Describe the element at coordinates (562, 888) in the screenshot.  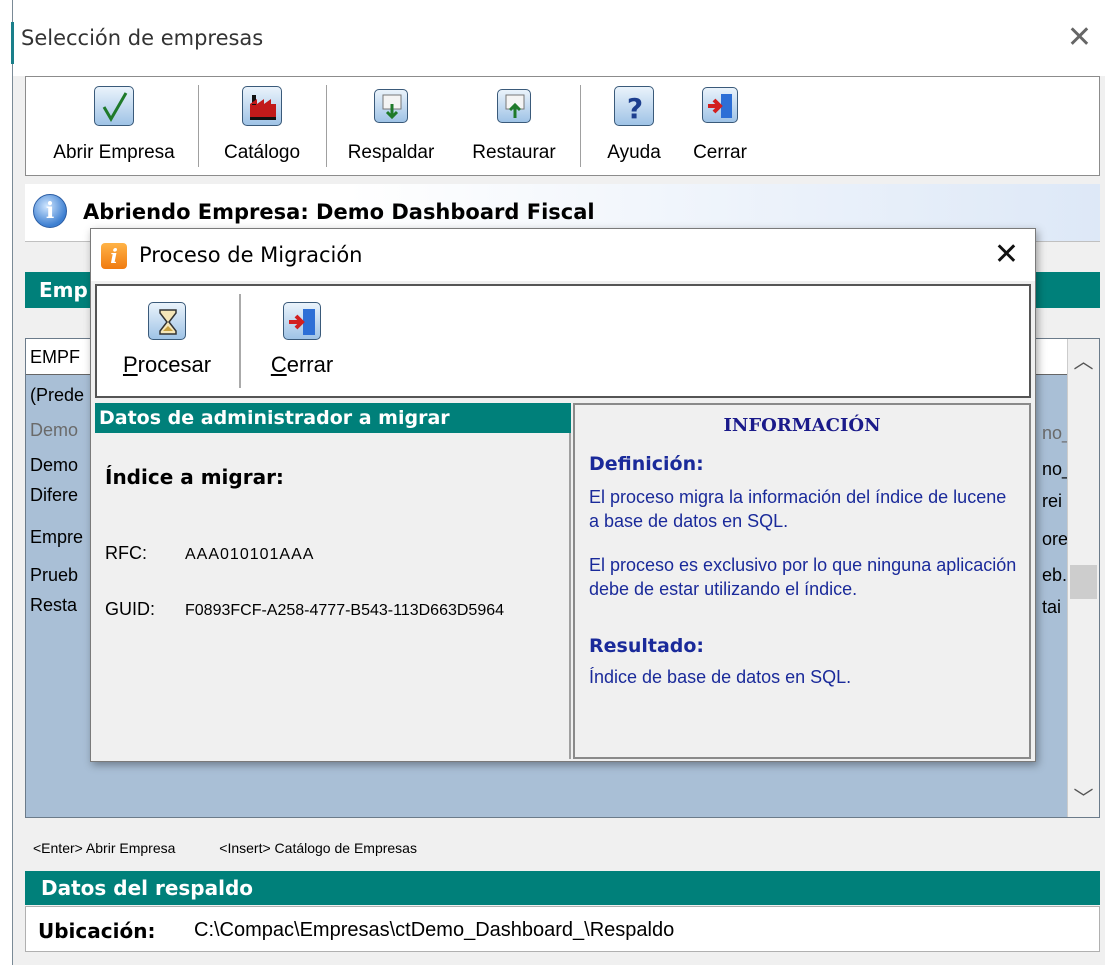
I see `respaldo-section-header: Datos del respaldo` at that location.